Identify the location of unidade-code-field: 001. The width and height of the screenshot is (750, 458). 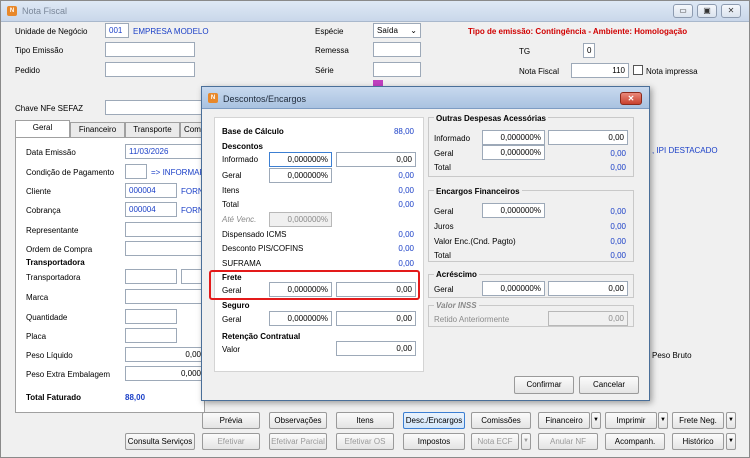
(117, 30).